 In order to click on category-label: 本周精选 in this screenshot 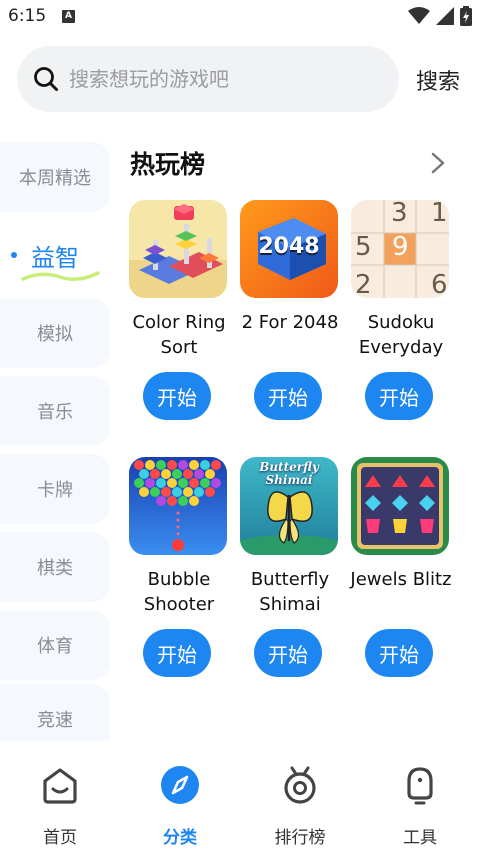, I will do `click(55, 178)`.